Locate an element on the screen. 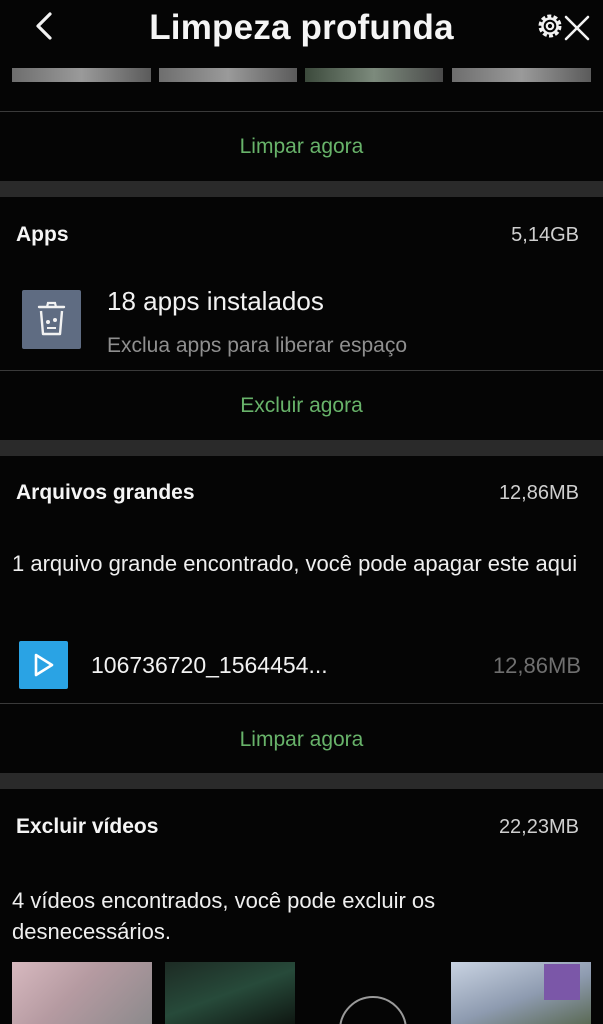 The height and width of the screenshot is (1024, 603). video-badge-icon is located at coordinates (562, 982).